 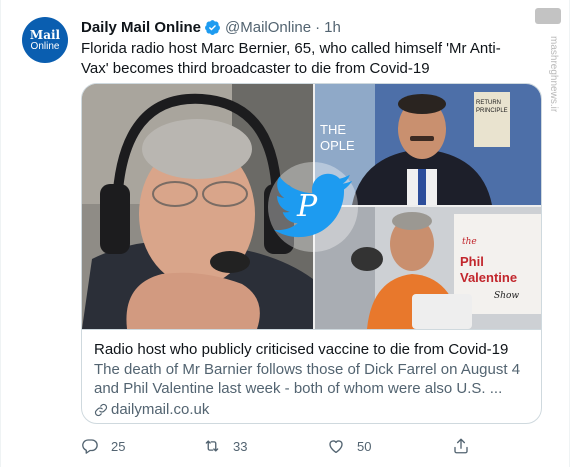 I want to click on show-sign-name-1: Phil, so click(x=472, y=261).